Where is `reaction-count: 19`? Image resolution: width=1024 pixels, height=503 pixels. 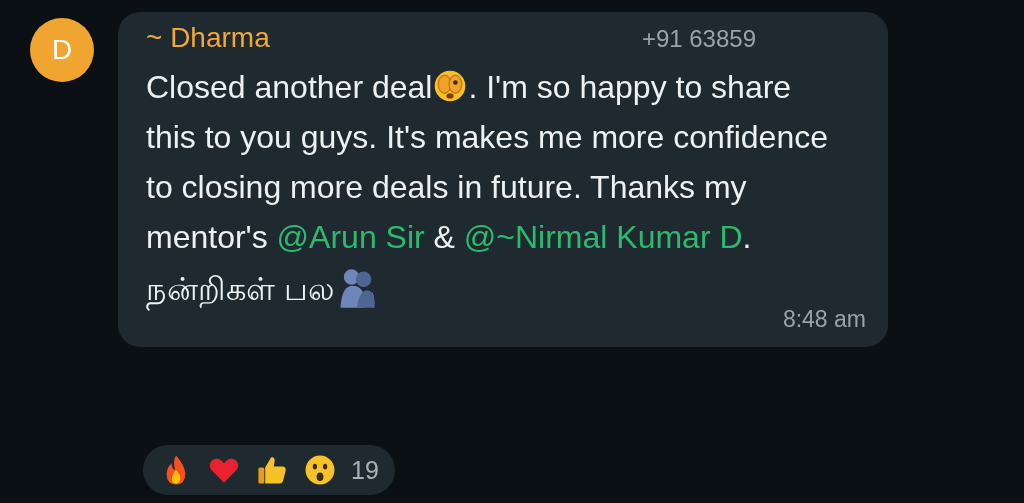
reaction-count: 19 is located at coordinates (365, 470).